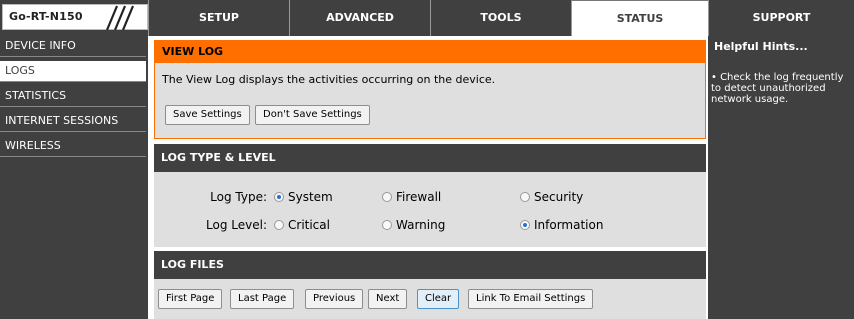 Image resolution: width=854 pixels, height=319 pixels. What do you see at coordinates (430, 265) in the screenshot?
I see `log-files-title: LOG FILES` at bounding box center [430, 265].